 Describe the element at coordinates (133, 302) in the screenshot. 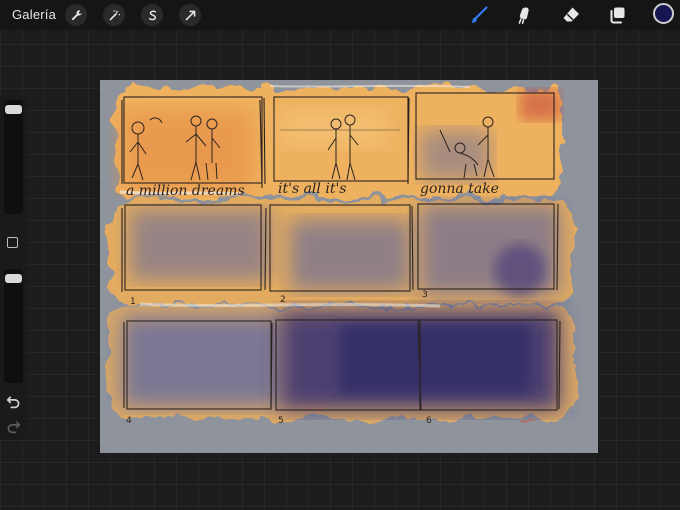

I see `panel-number-1: 1` at that location.